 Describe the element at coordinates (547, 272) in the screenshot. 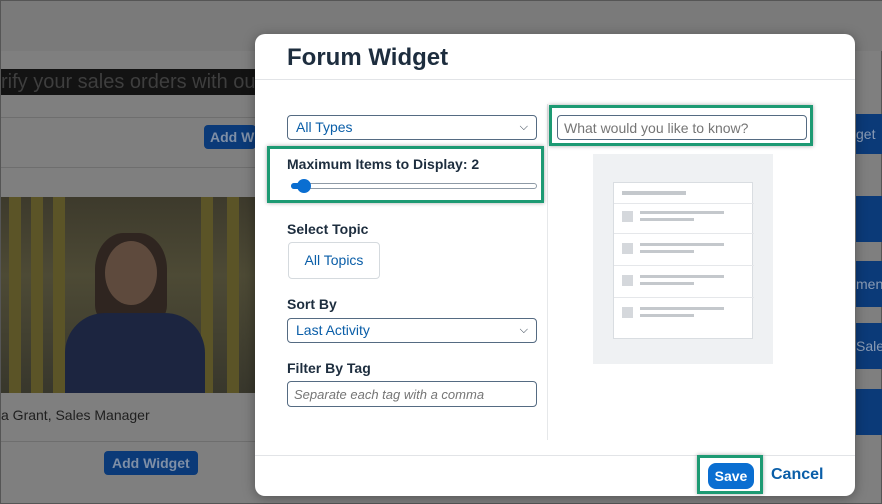

I see `column-divider` at that location.